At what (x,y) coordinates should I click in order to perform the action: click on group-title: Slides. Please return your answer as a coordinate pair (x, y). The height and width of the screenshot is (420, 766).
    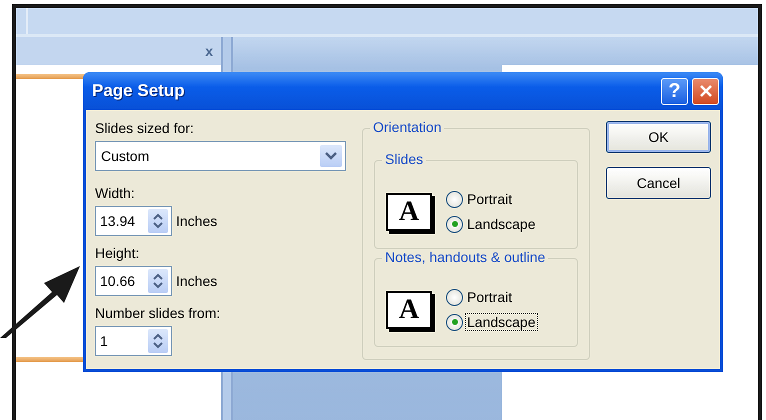
    Looking at the image, I should click on (404, 159).